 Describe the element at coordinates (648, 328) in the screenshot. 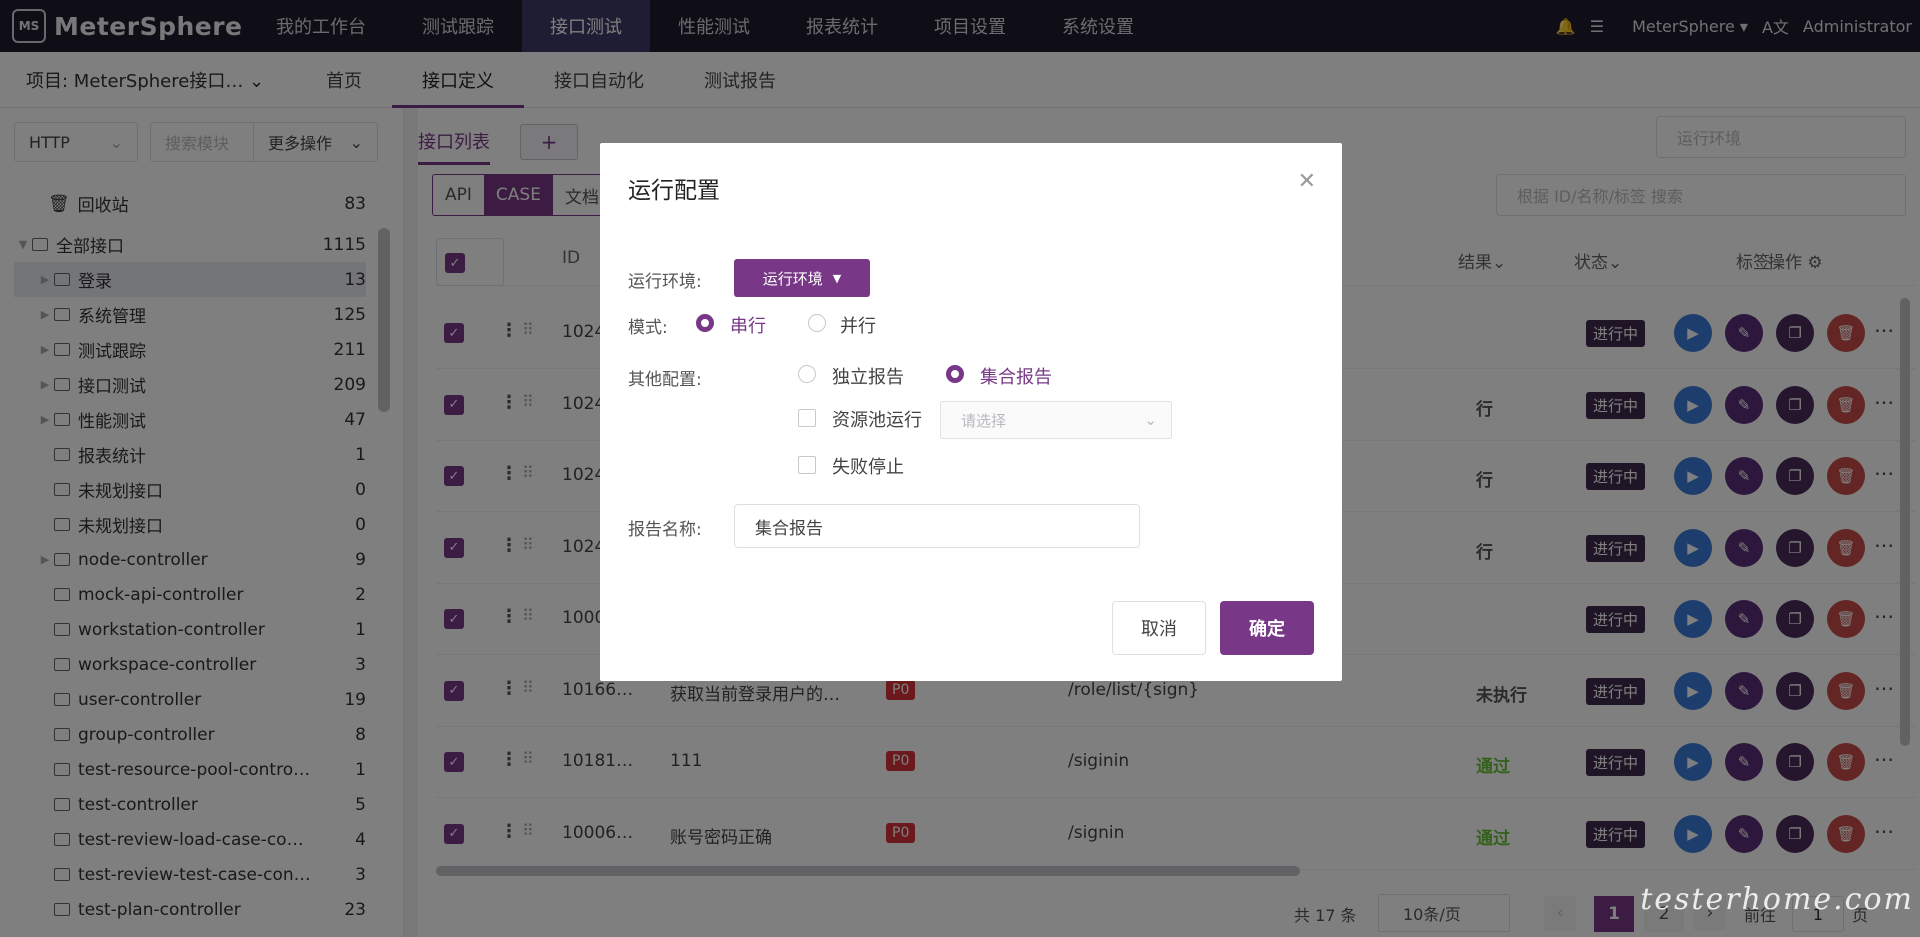

I see `mode-label: 模式:` at that location.